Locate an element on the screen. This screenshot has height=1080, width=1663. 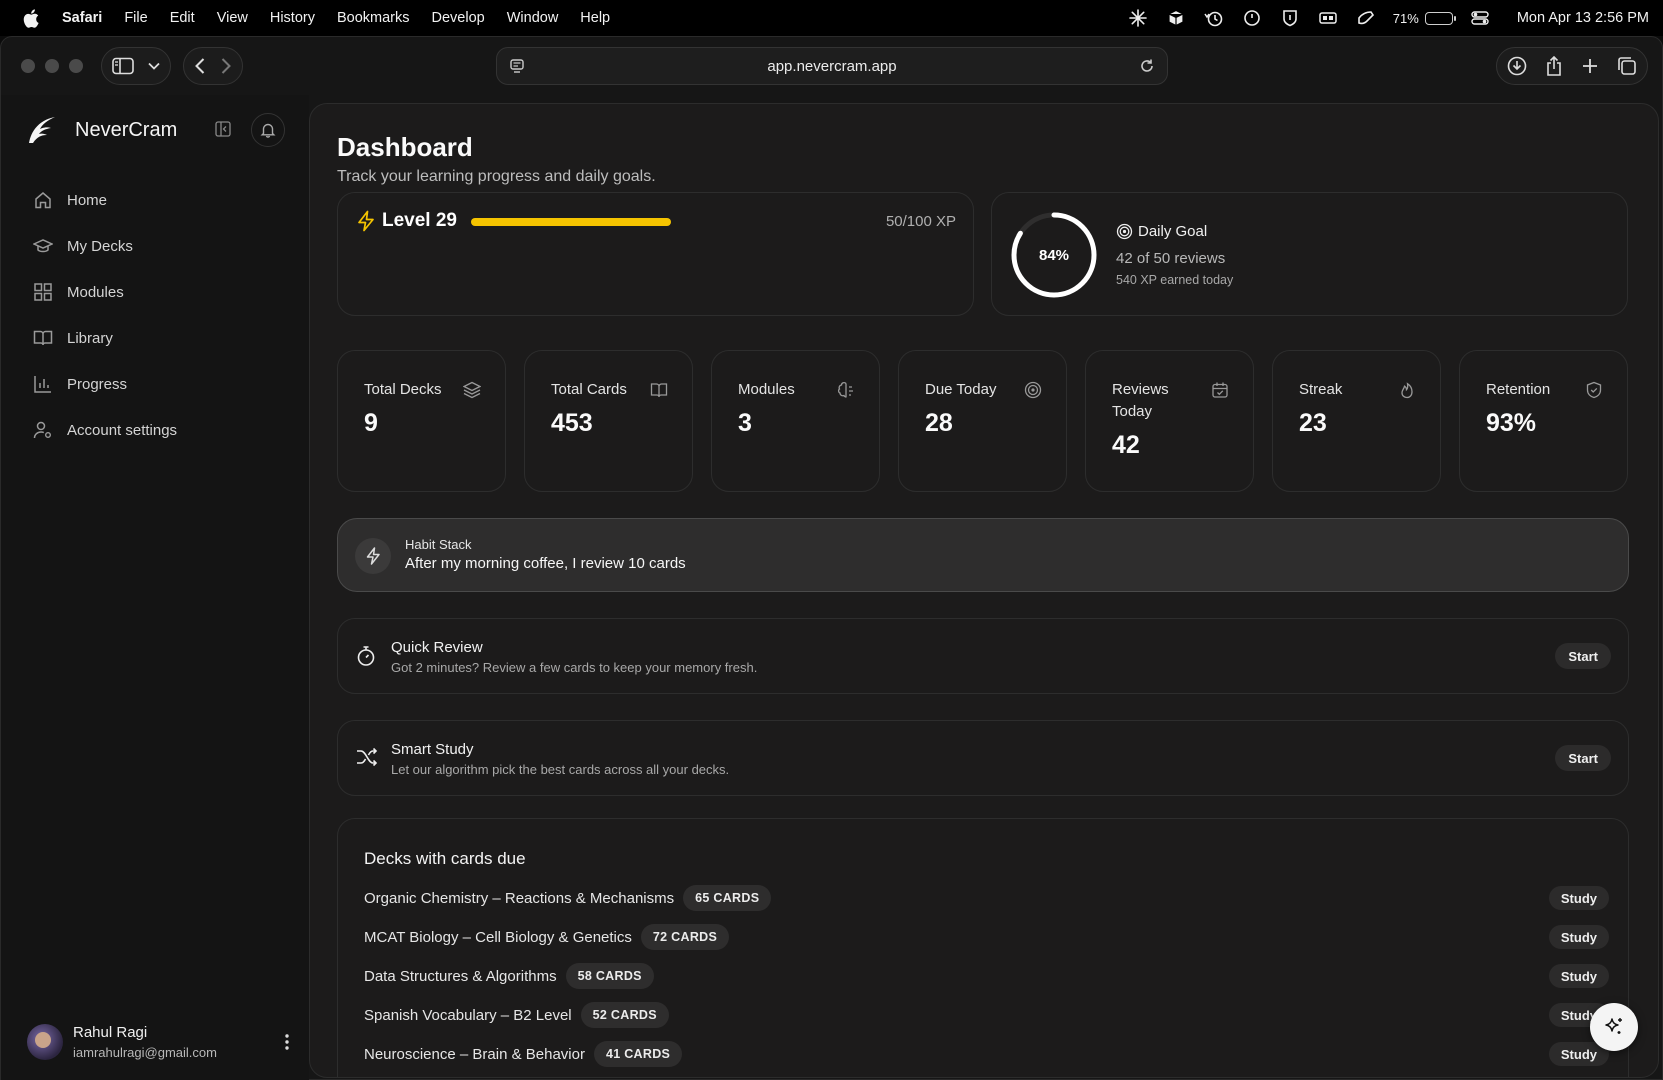
menu-bar-status-area: 71% Mon Apr 13 2:56 PM is located at coordinates (1388, 18).